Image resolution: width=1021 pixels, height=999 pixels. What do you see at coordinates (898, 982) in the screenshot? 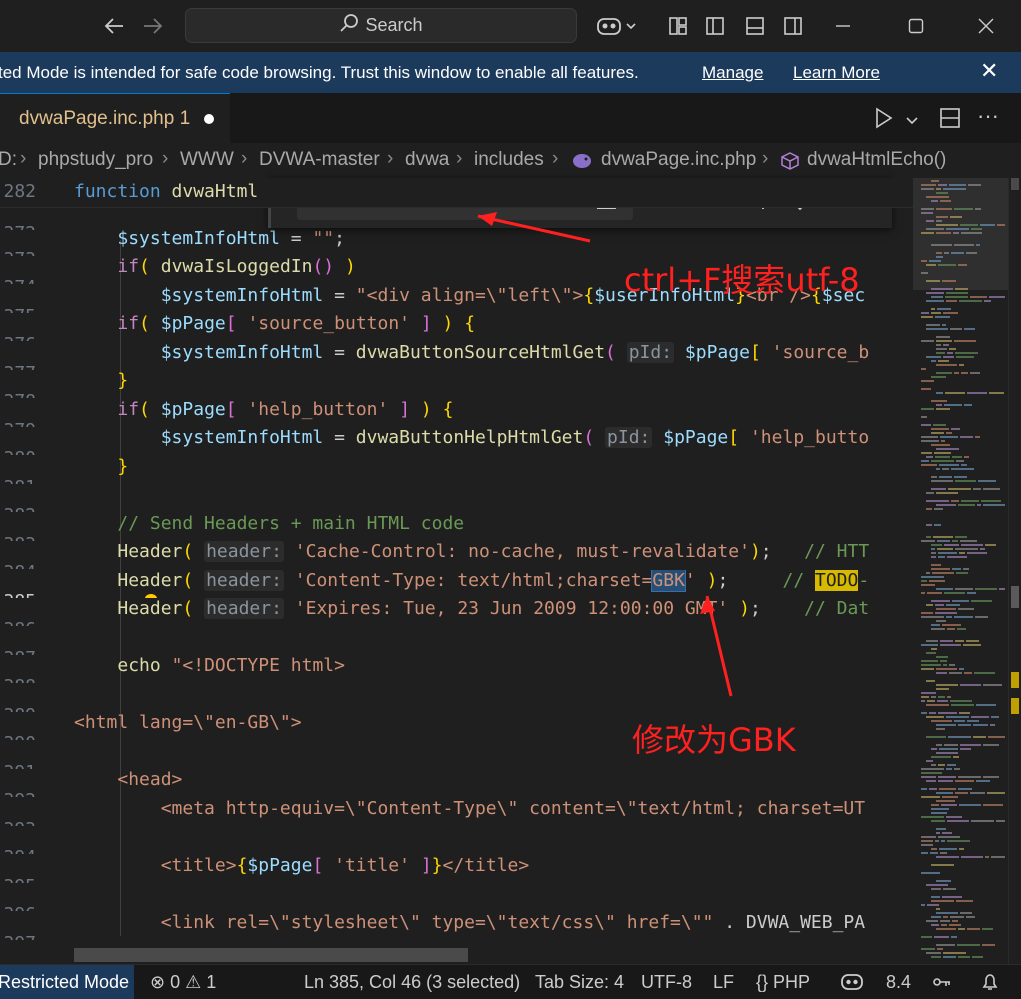
I see `php-version: 8.4` at bounding box center [898, 982].